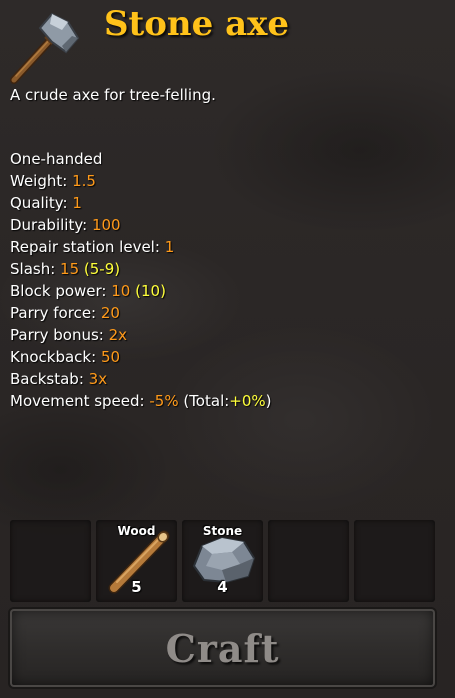 The height and width of the screenshot is (698, 455). Describe the element at coordinates (53, 181) in the screenshot. I see `stat-weight: Weight: 1.5` at that location.